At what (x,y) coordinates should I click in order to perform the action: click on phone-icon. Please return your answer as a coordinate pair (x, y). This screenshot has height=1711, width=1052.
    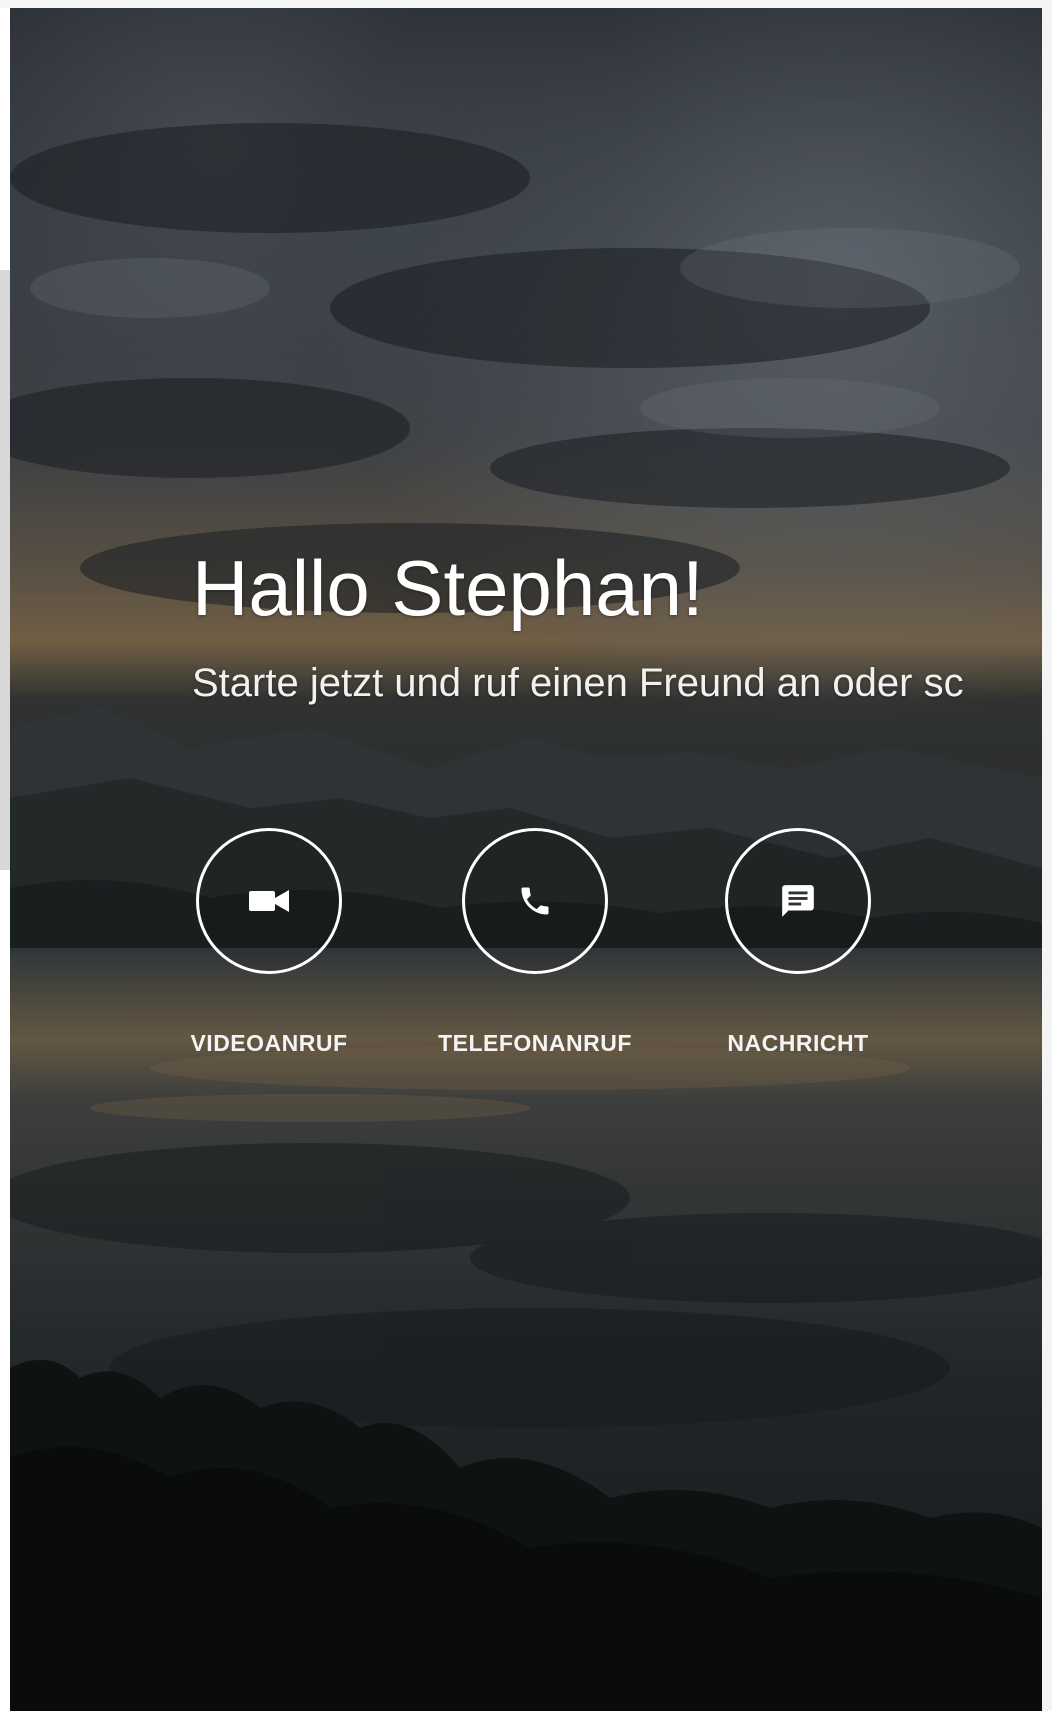
    Looking at the image, I should click on (535, 901).